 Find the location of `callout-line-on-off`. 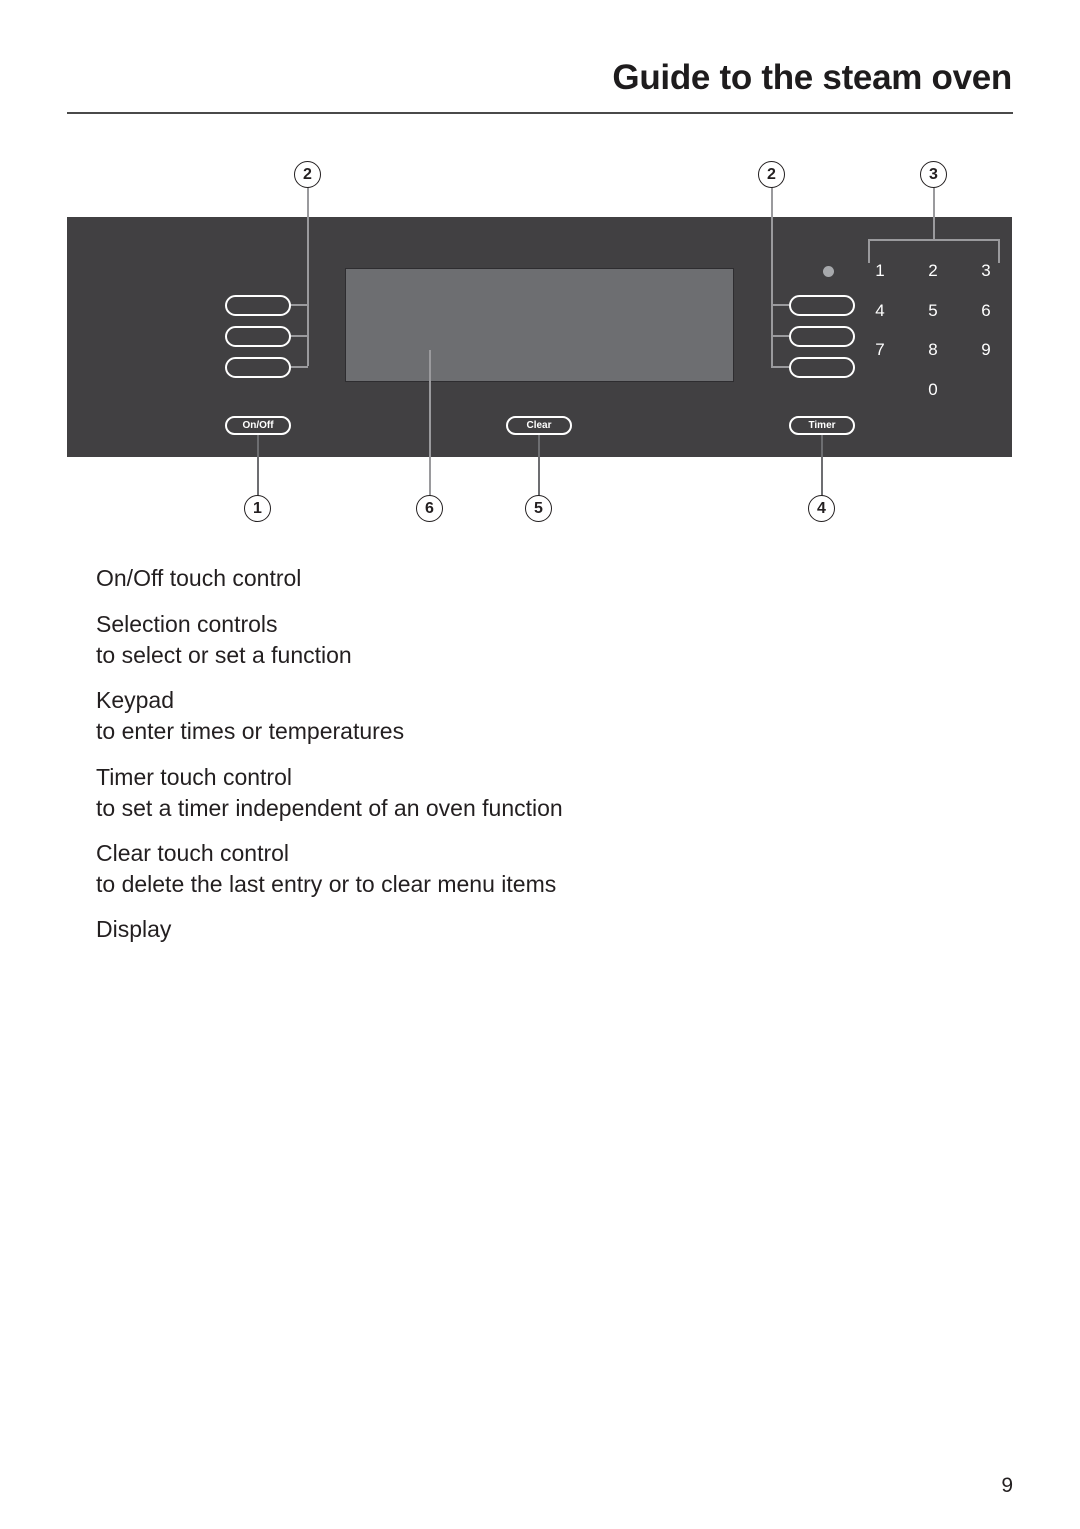

callout-line-on-off is located at coordinates (258, 465).